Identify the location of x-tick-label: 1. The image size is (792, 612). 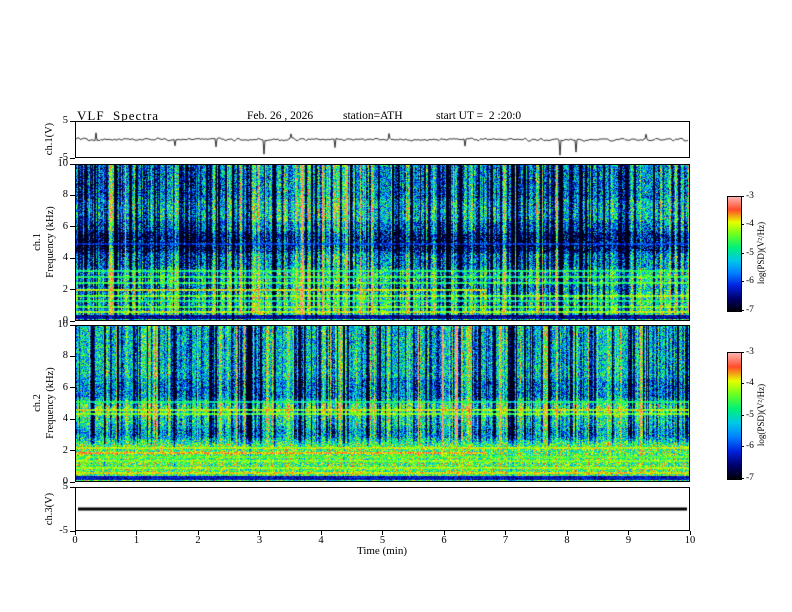
(136, 540).